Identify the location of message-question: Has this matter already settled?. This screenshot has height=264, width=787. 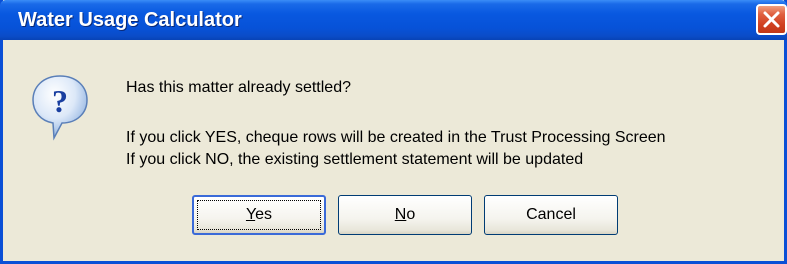
(238, 87).